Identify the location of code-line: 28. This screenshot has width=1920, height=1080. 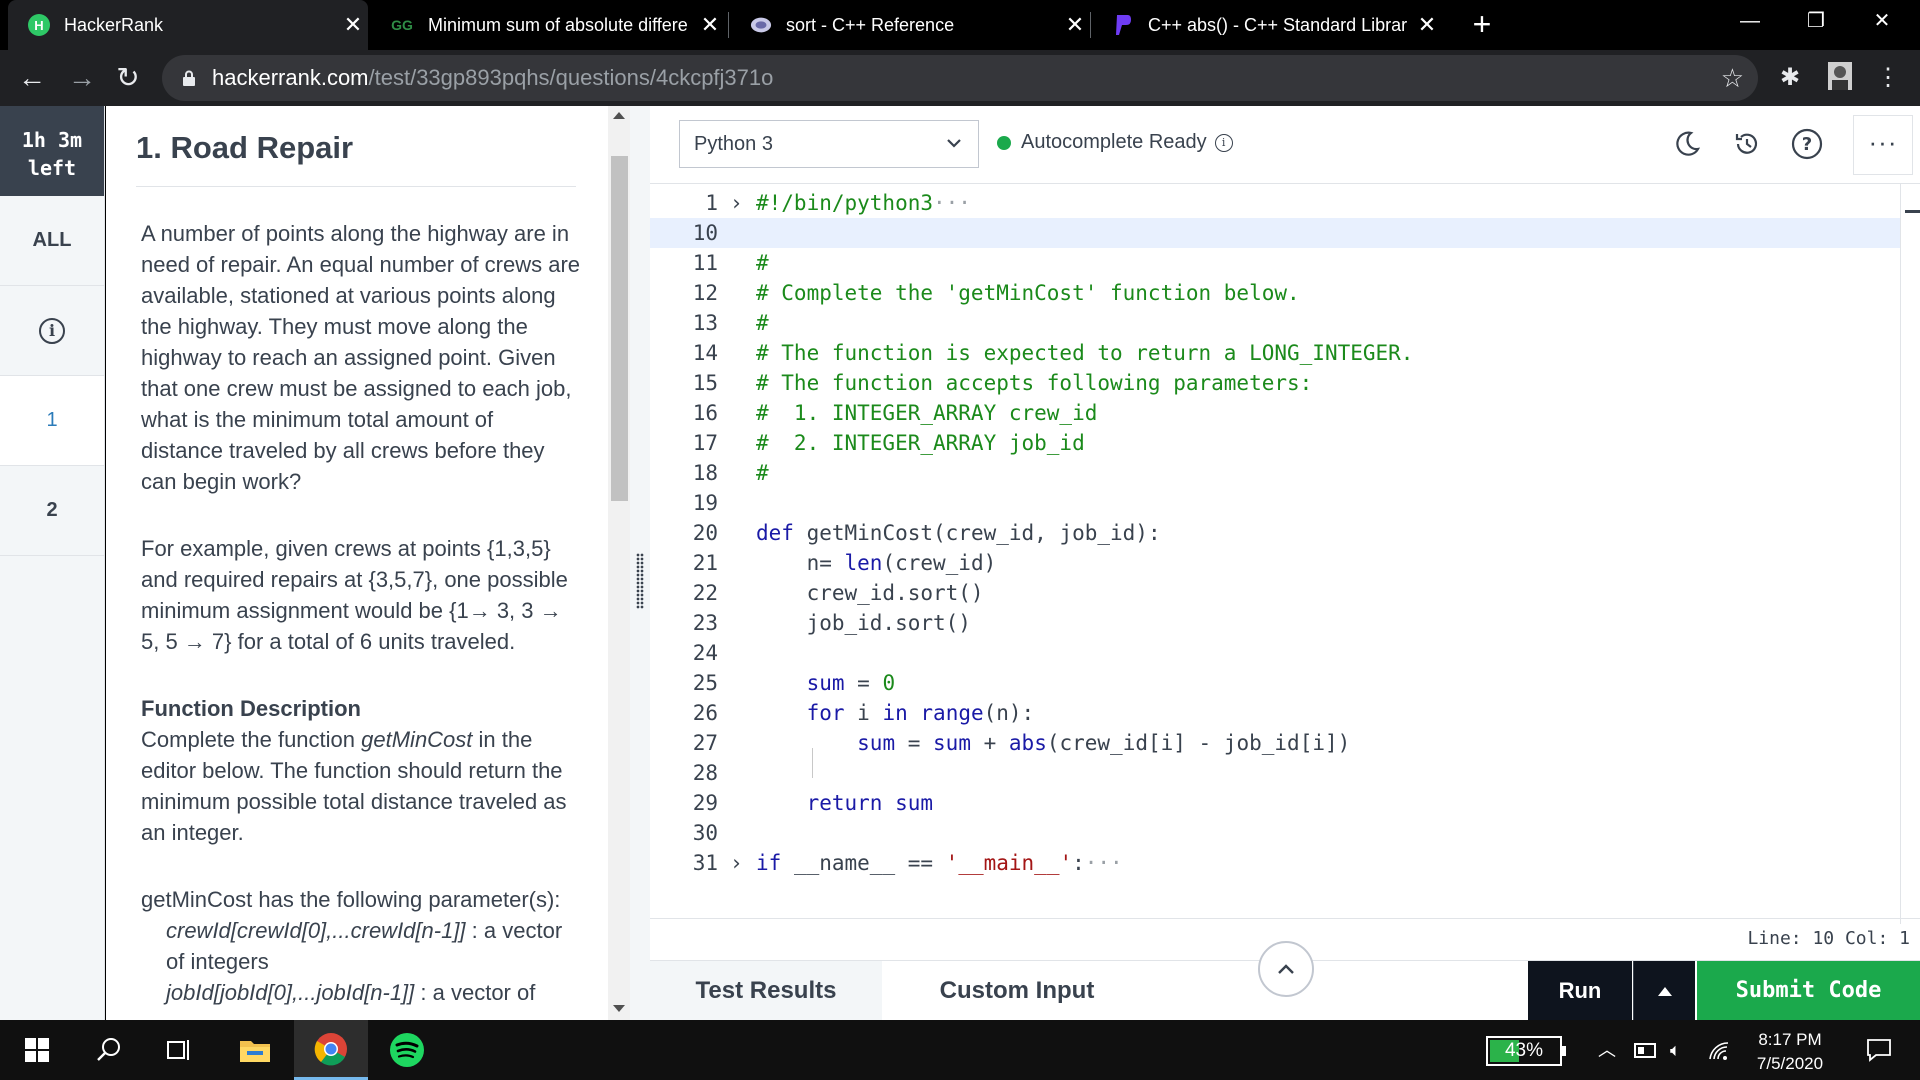
(1275, 773).